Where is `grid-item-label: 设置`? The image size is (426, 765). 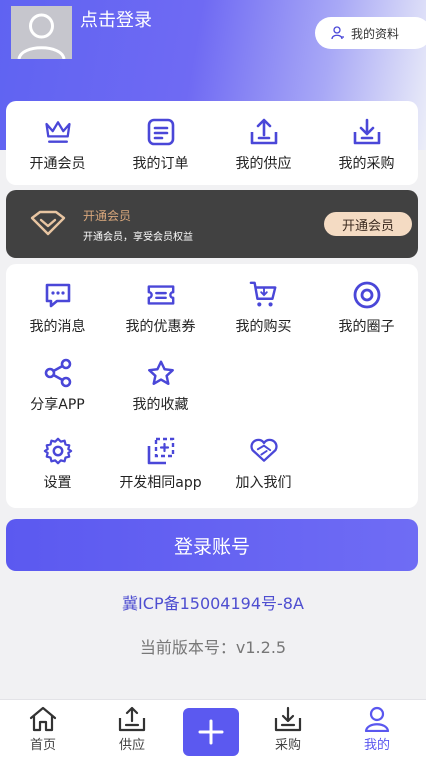 grid-item-label: 设置 is located at coordinates (57, 483).